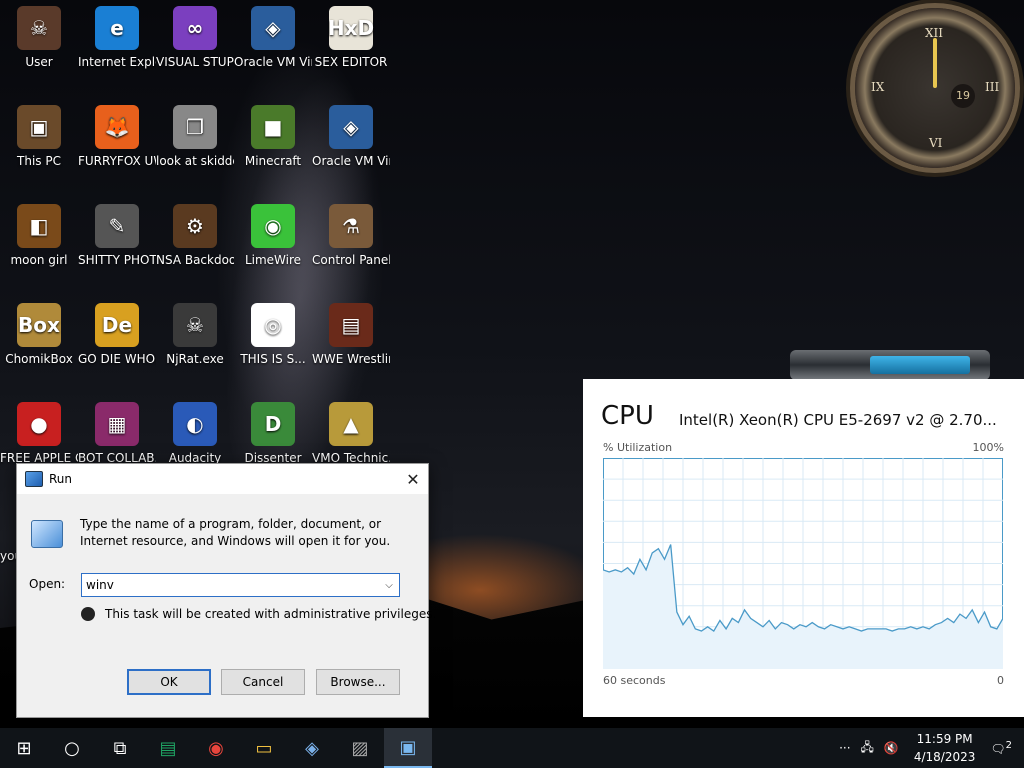  I want to click on desktop-icon: 🦊 FURRYFOX UWU, so click(117, 137).